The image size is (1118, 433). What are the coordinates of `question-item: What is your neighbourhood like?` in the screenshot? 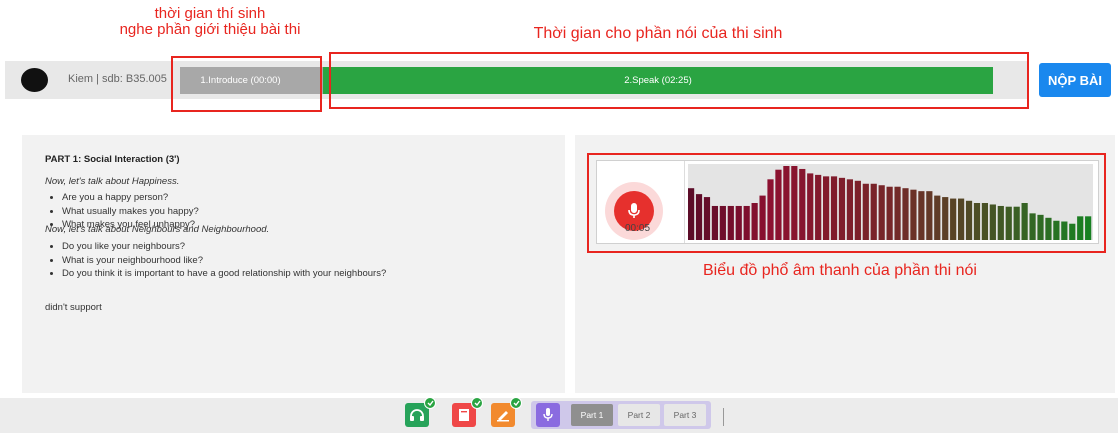 It's located at (224, 261).